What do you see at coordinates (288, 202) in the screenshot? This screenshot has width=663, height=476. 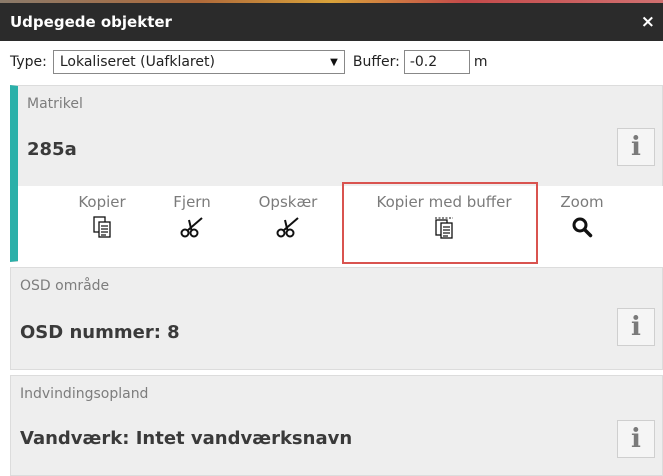 I see `action-label: Opskær` at bounding box center [288, 202].